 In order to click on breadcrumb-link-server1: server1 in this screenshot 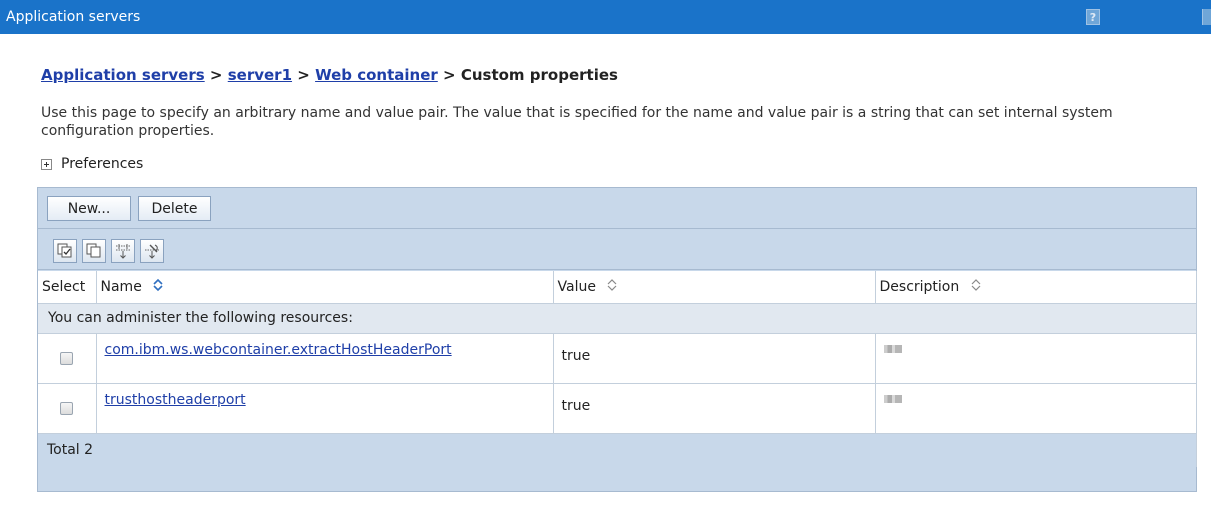, I will do `click(260, 75)`.